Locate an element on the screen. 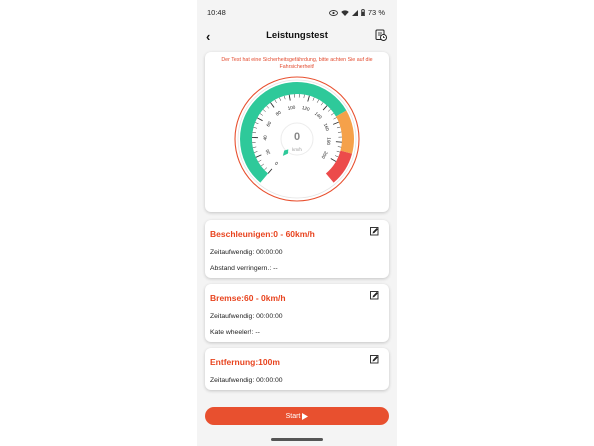 The width and height of the screenshot is (594, 446). extra-label: Kate wheeler!: -- is located at coordinates (235, 332).